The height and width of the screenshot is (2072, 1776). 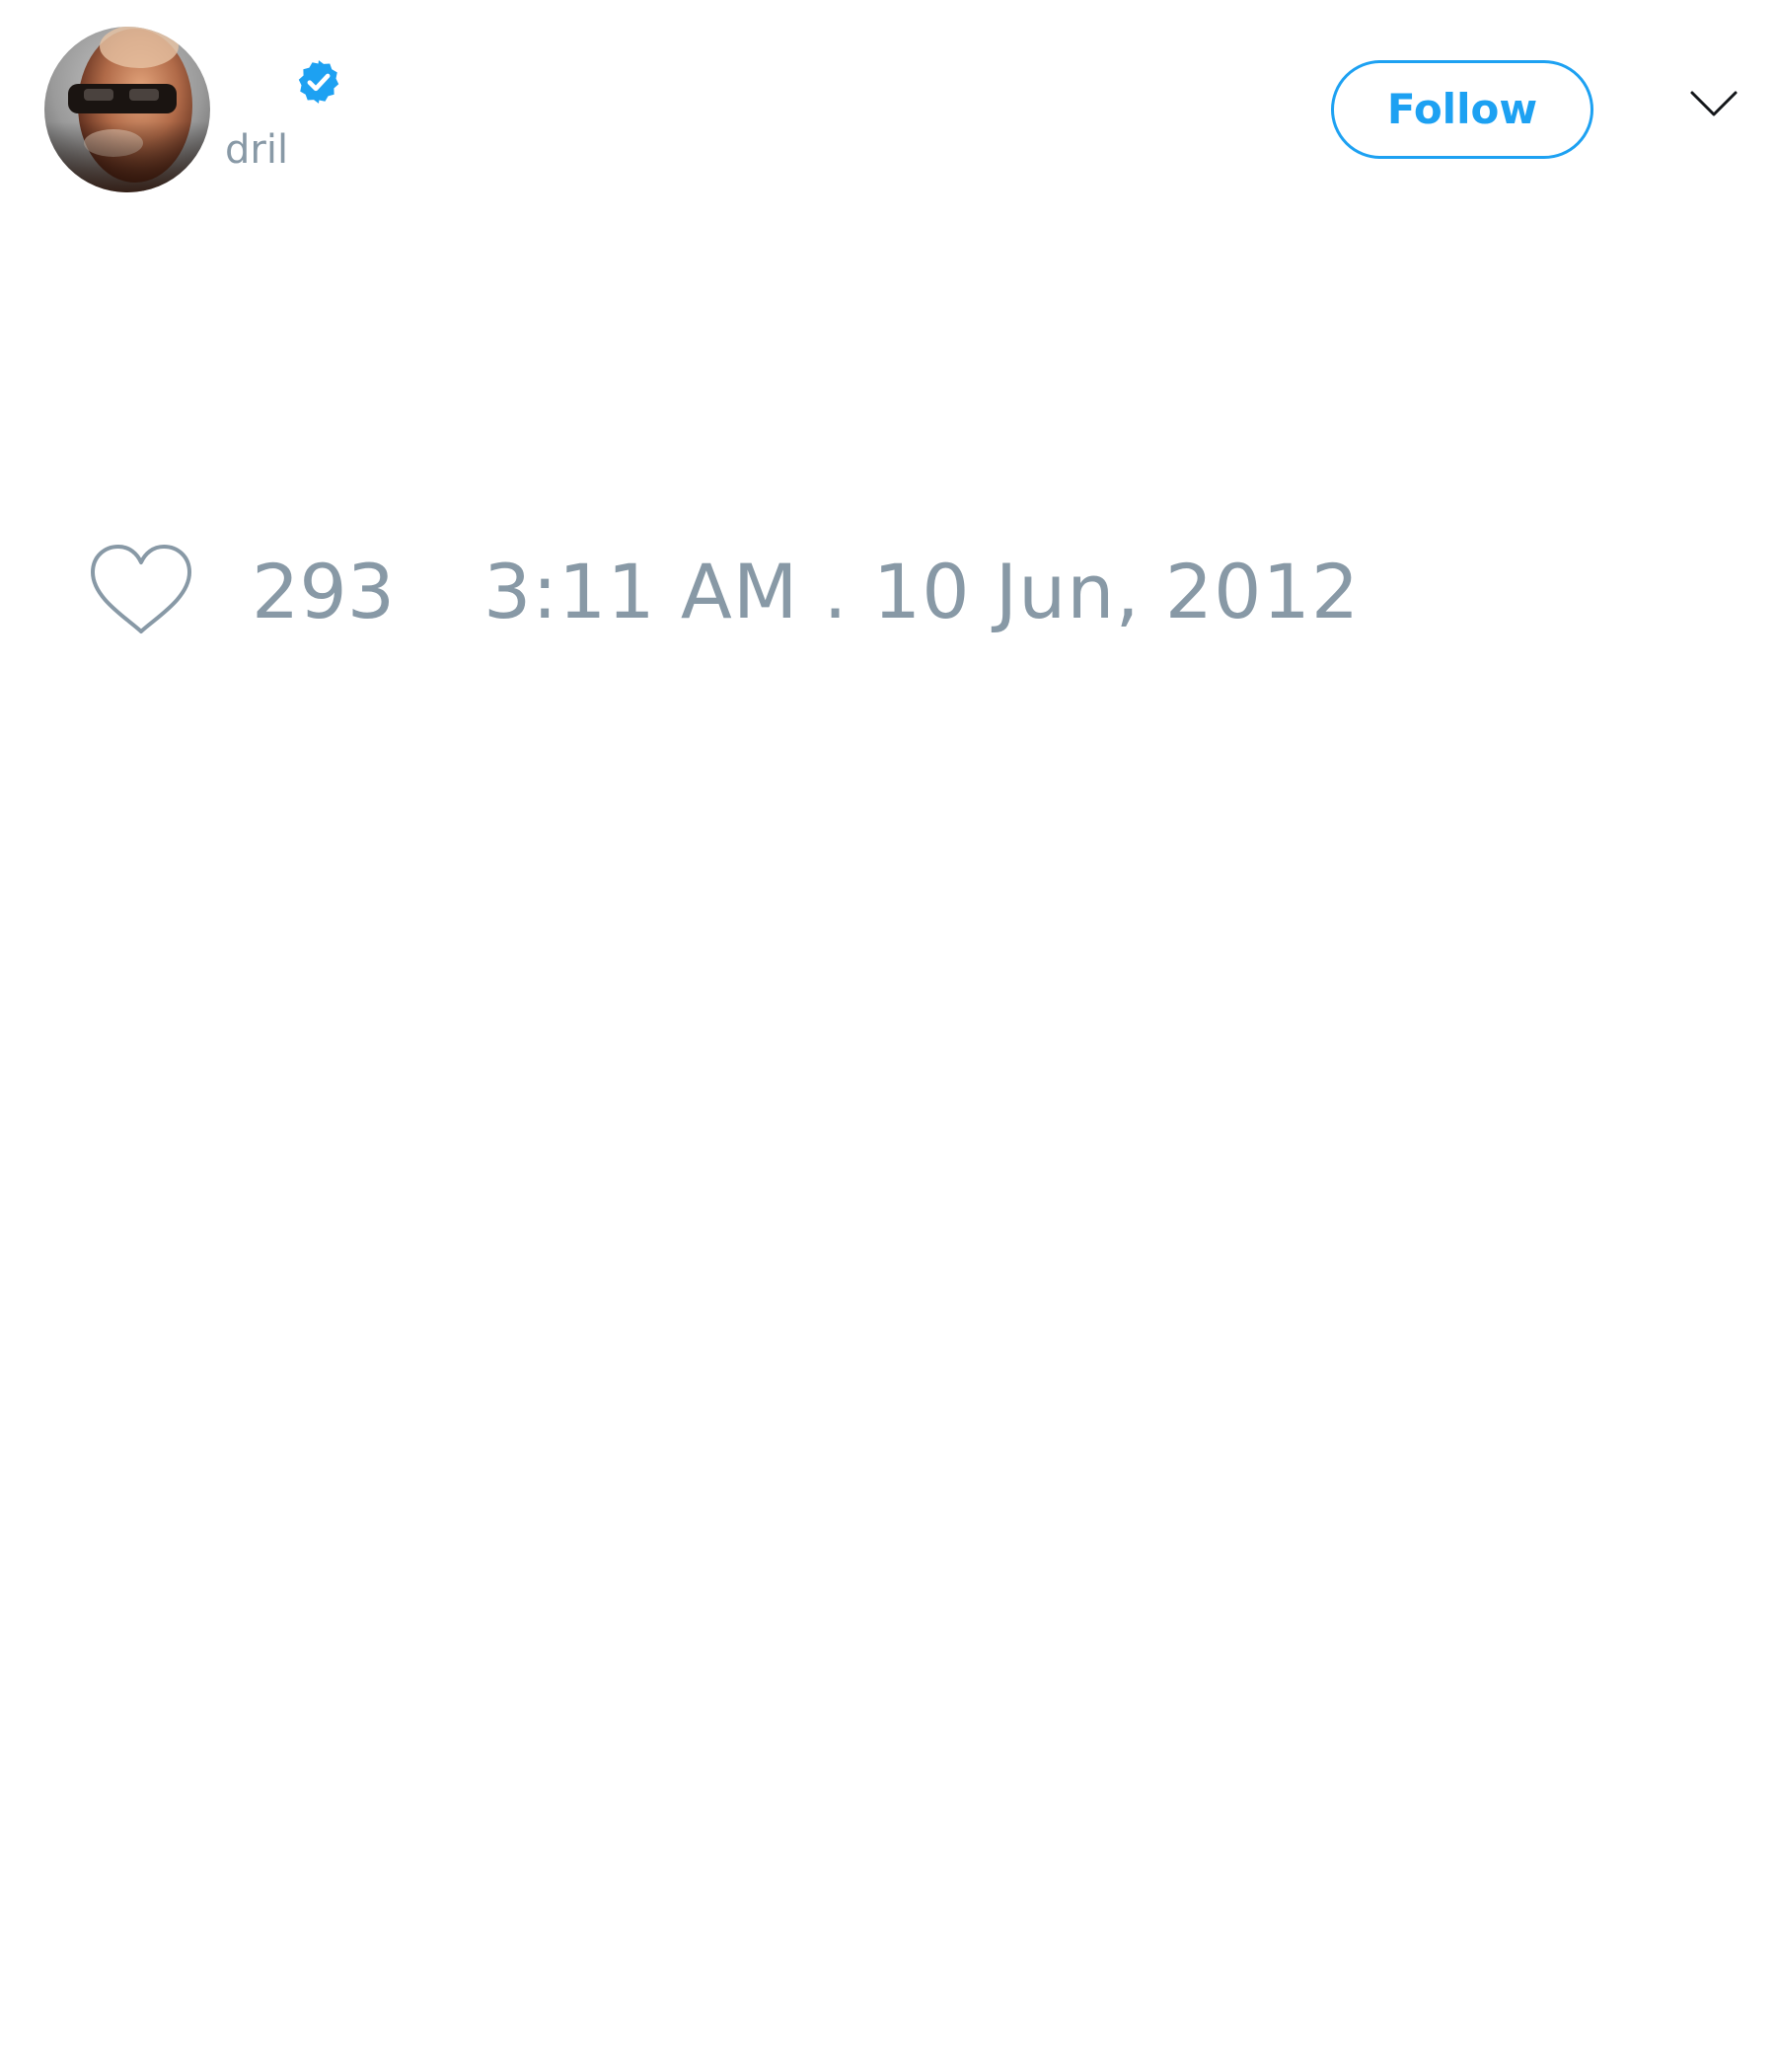 I want to click on follow-button: Follow, so click(x=1462, y=110).